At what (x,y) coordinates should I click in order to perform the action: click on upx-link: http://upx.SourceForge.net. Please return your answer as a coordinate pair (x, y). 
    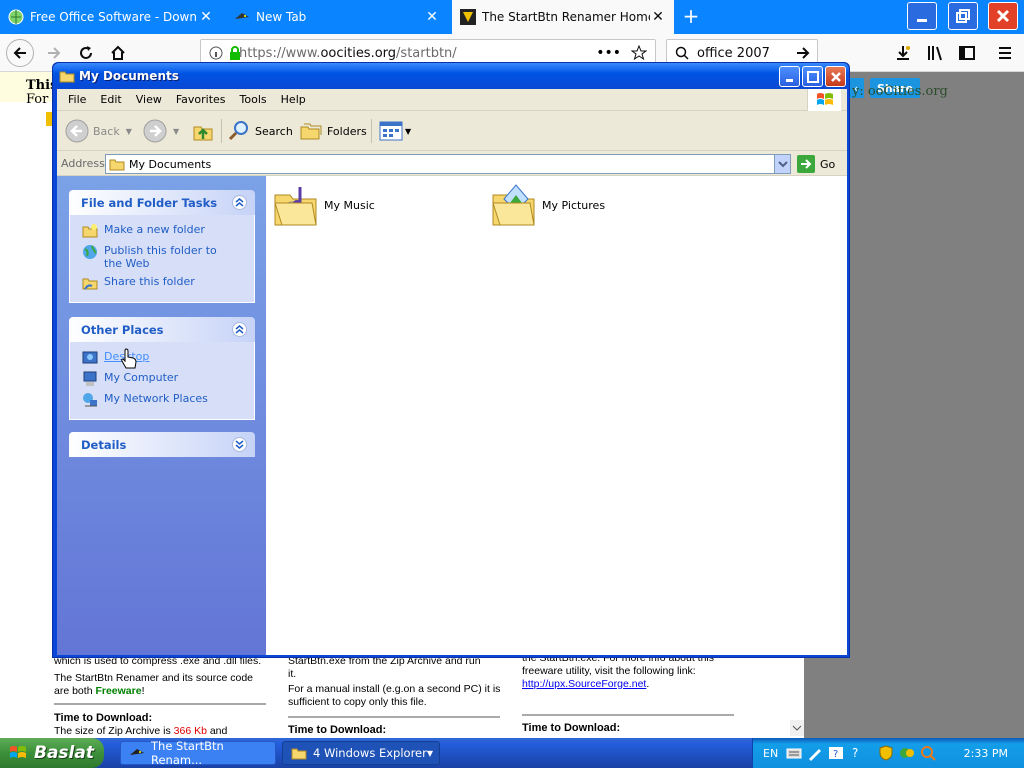
    Looking at the image, I should click on (584, 684).